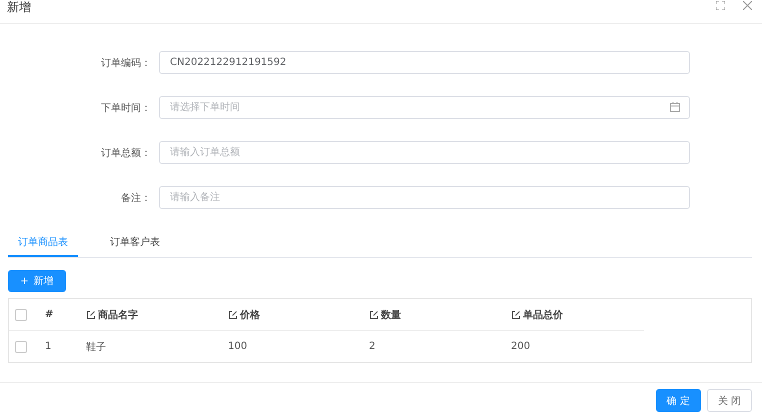 The image size is (762, 418). Describe the element at coordinates (720, 5) in the screenshot. I see `fullscreen-icon` at that location.